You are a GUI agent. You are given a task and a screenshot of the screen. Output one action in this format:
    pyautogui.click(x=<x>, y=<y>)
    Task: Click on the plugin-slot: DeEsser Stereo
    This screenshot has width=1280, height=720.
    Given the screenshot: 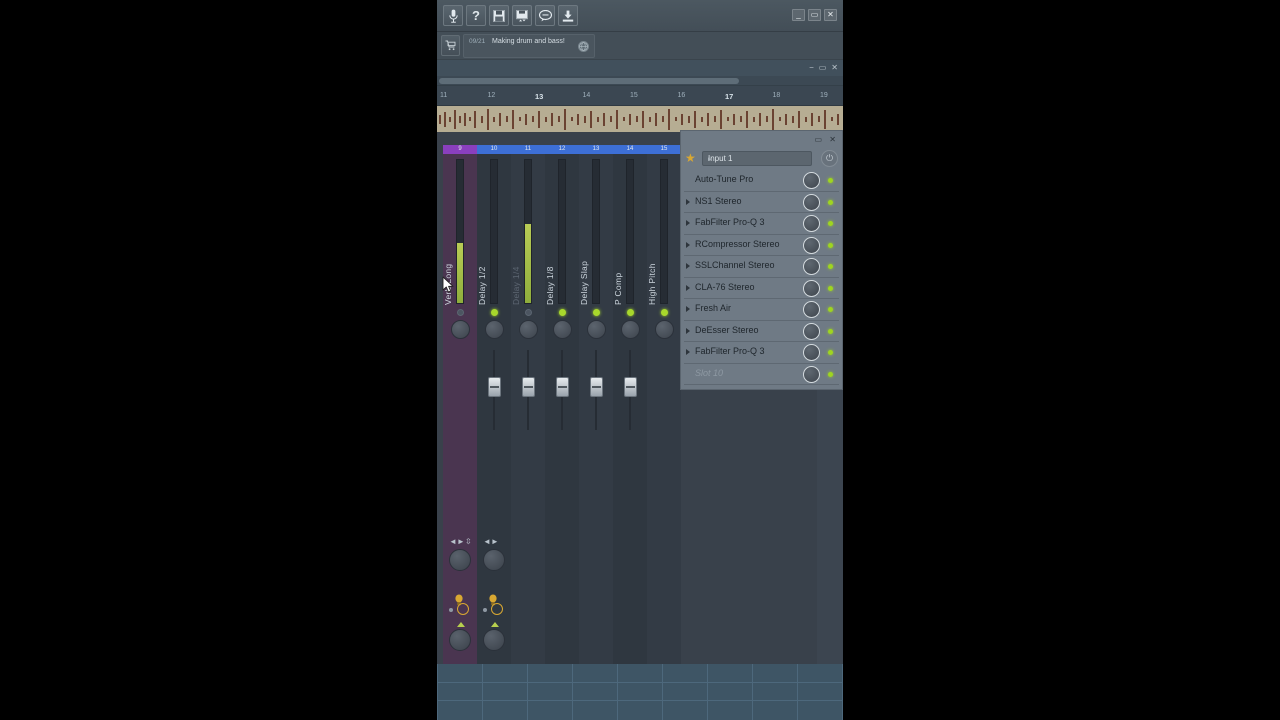 What is the action you would take?
    pyautogui.click(x=761, y=331)
    